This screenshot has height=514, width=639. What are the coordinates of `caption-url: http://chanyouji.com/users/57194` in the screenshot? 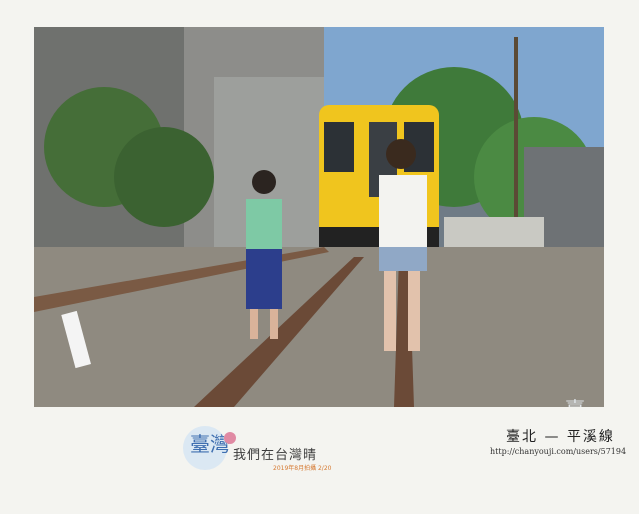 It's located at (558, 451).